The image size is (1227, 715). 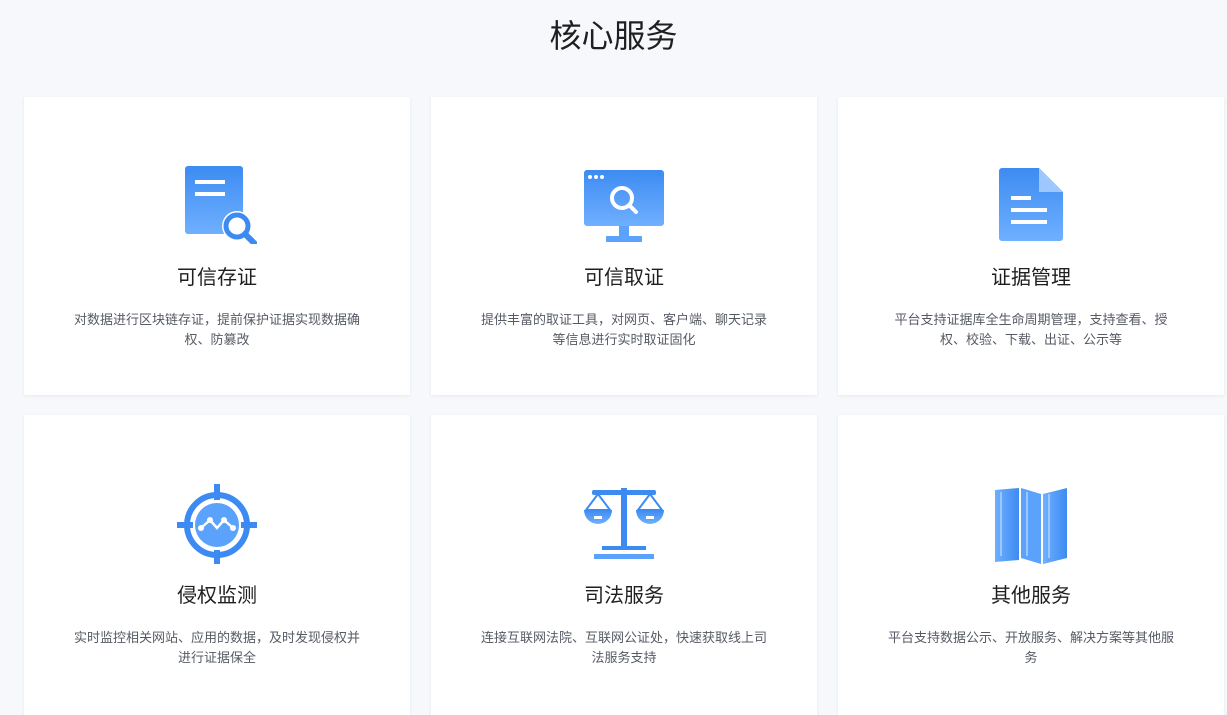 I want to click on map-icon, so click(x=1031, y=524).